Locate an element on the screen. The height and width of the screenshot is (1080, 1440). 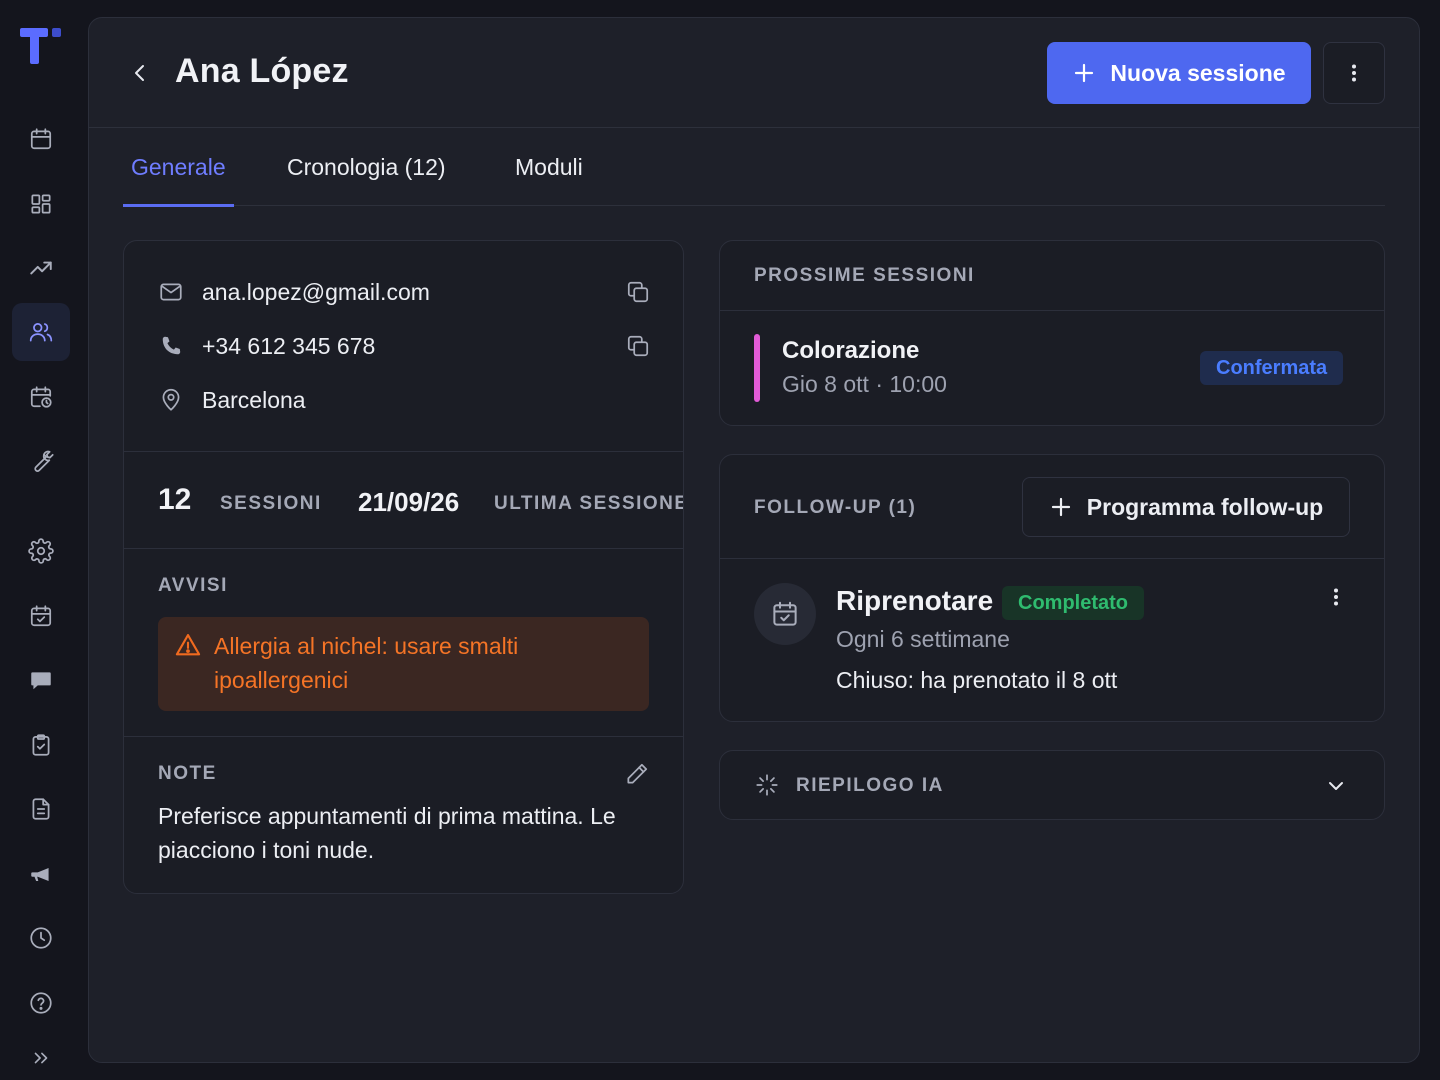
dashboard-icon is located at coordinates (41, 204).